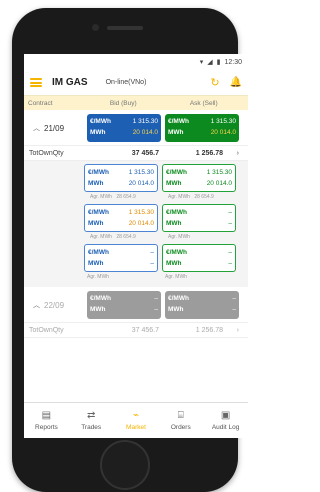 This screenshot has width=320, height=492. What do you see at coordinates (121, 258) in the screenshot?
I see `bid-order-cell: €/MWh – MWh –` at bounding box center [121, 258].